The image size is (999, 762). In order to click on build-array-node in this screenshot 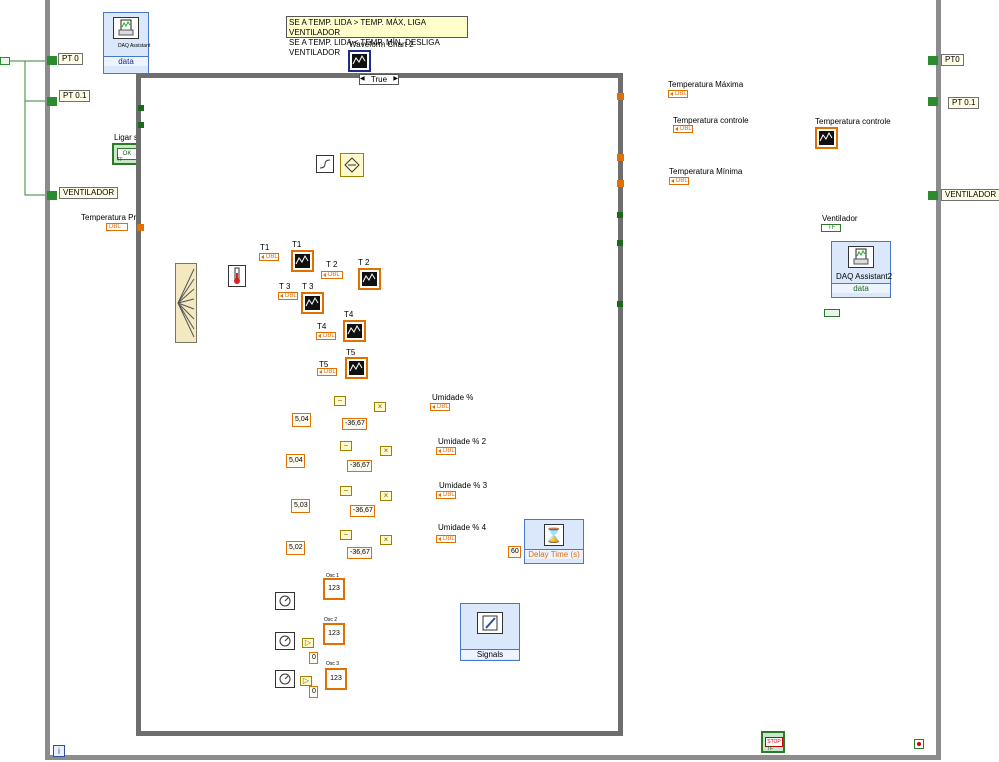, I will do `click(832, 313)`.